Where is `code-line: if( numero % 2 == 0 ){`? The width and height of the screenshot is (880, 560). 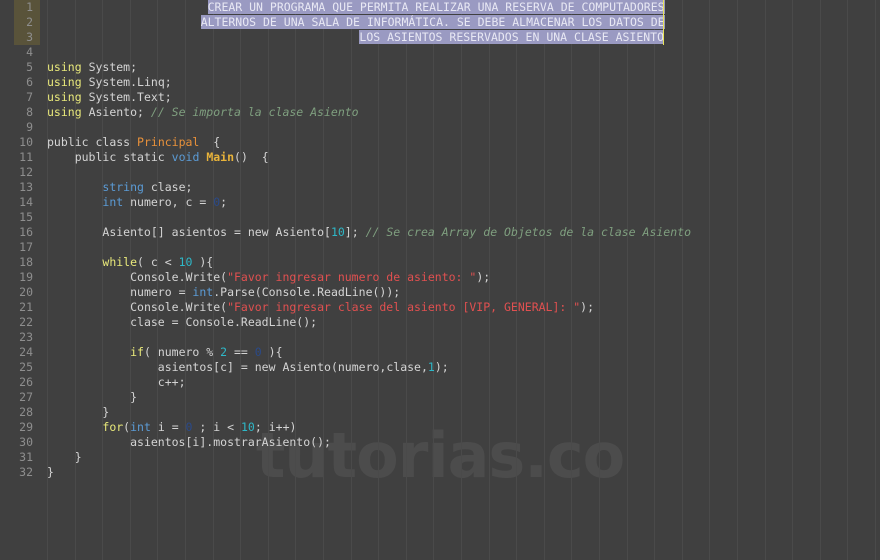 code-line: if( numero % 2 == 0 ){ is located at coordinates (164, 352).